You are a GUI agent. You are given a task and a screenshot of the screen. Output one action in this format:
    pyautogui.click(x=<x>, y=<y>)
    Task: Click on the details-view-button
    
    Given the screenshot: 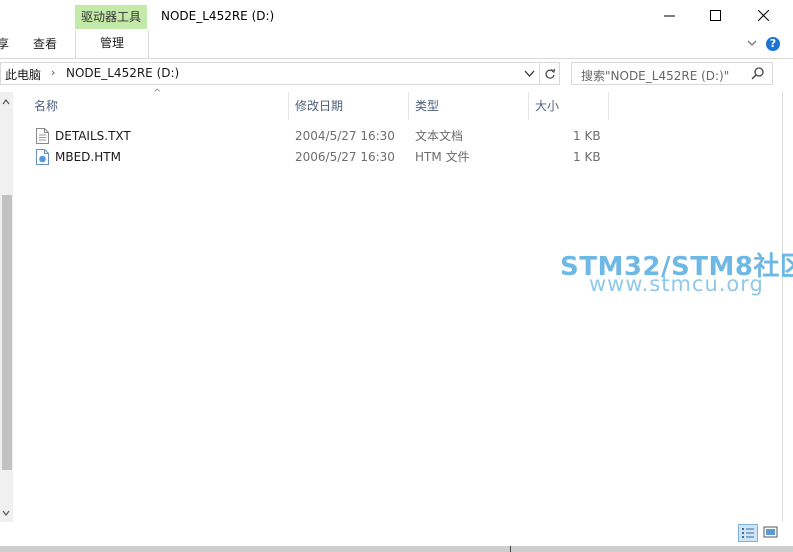 What is the action you would take?
    pyautogui.click(x=748, y=533)
    